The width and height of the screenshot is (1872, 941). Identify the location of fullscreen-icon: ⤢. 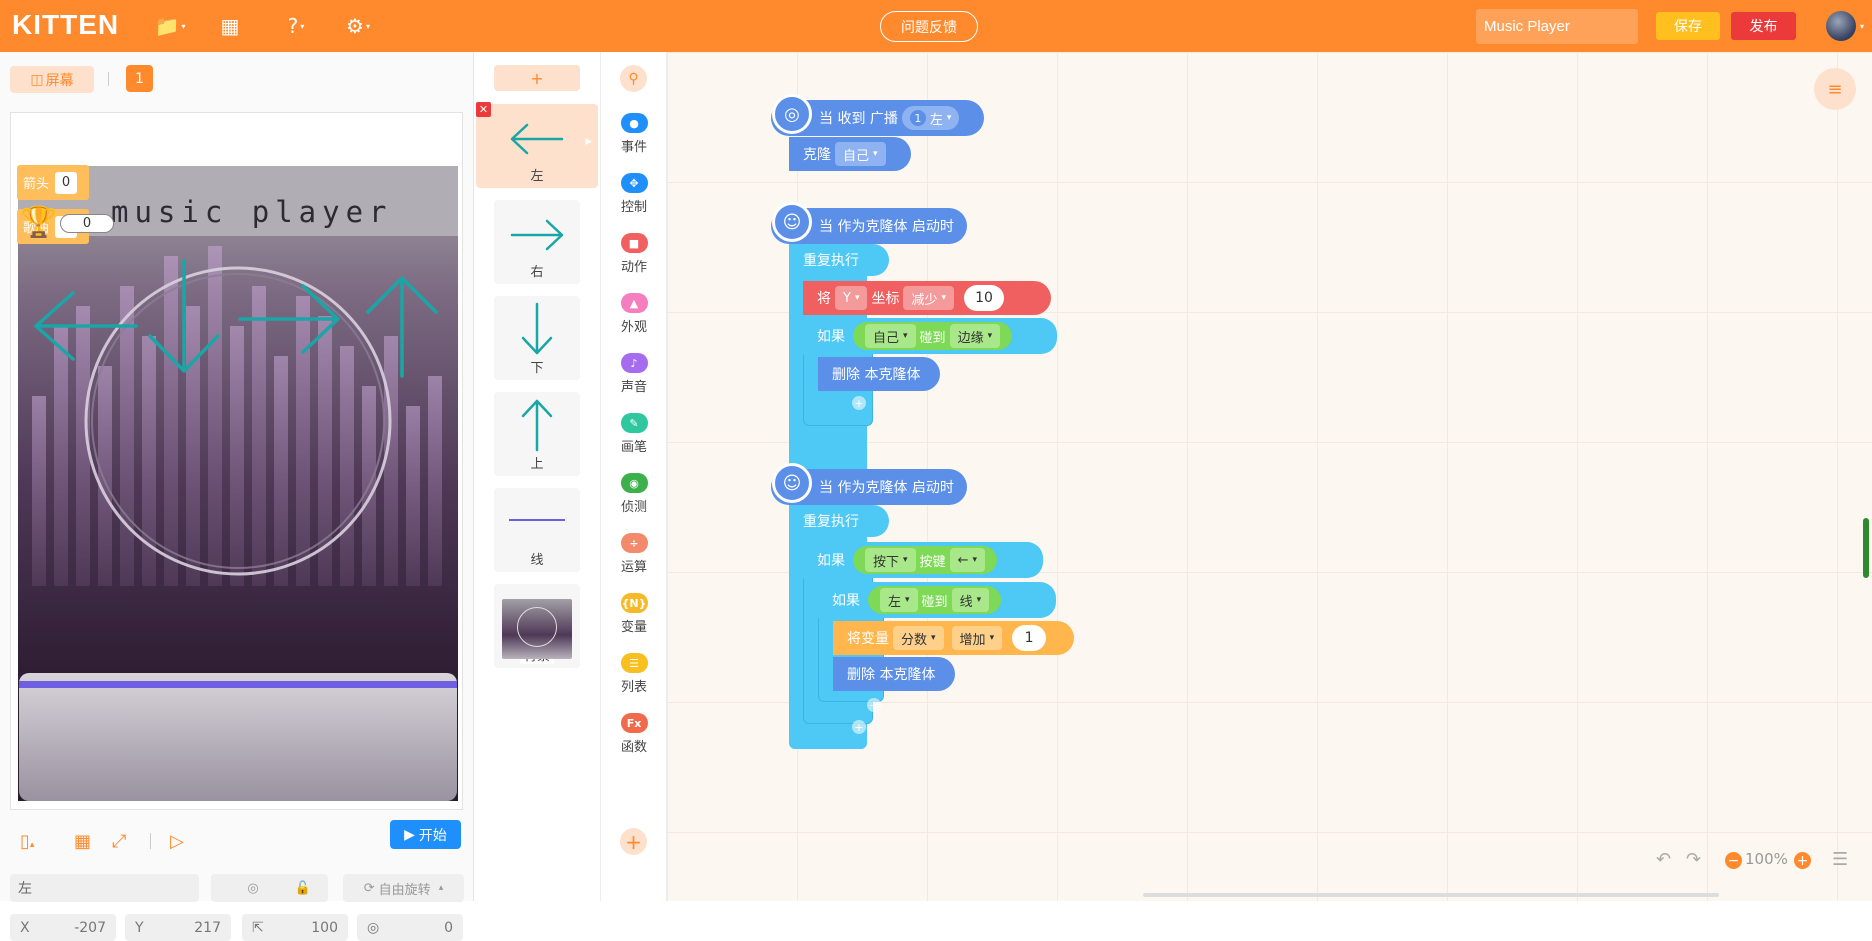
(119, 841).